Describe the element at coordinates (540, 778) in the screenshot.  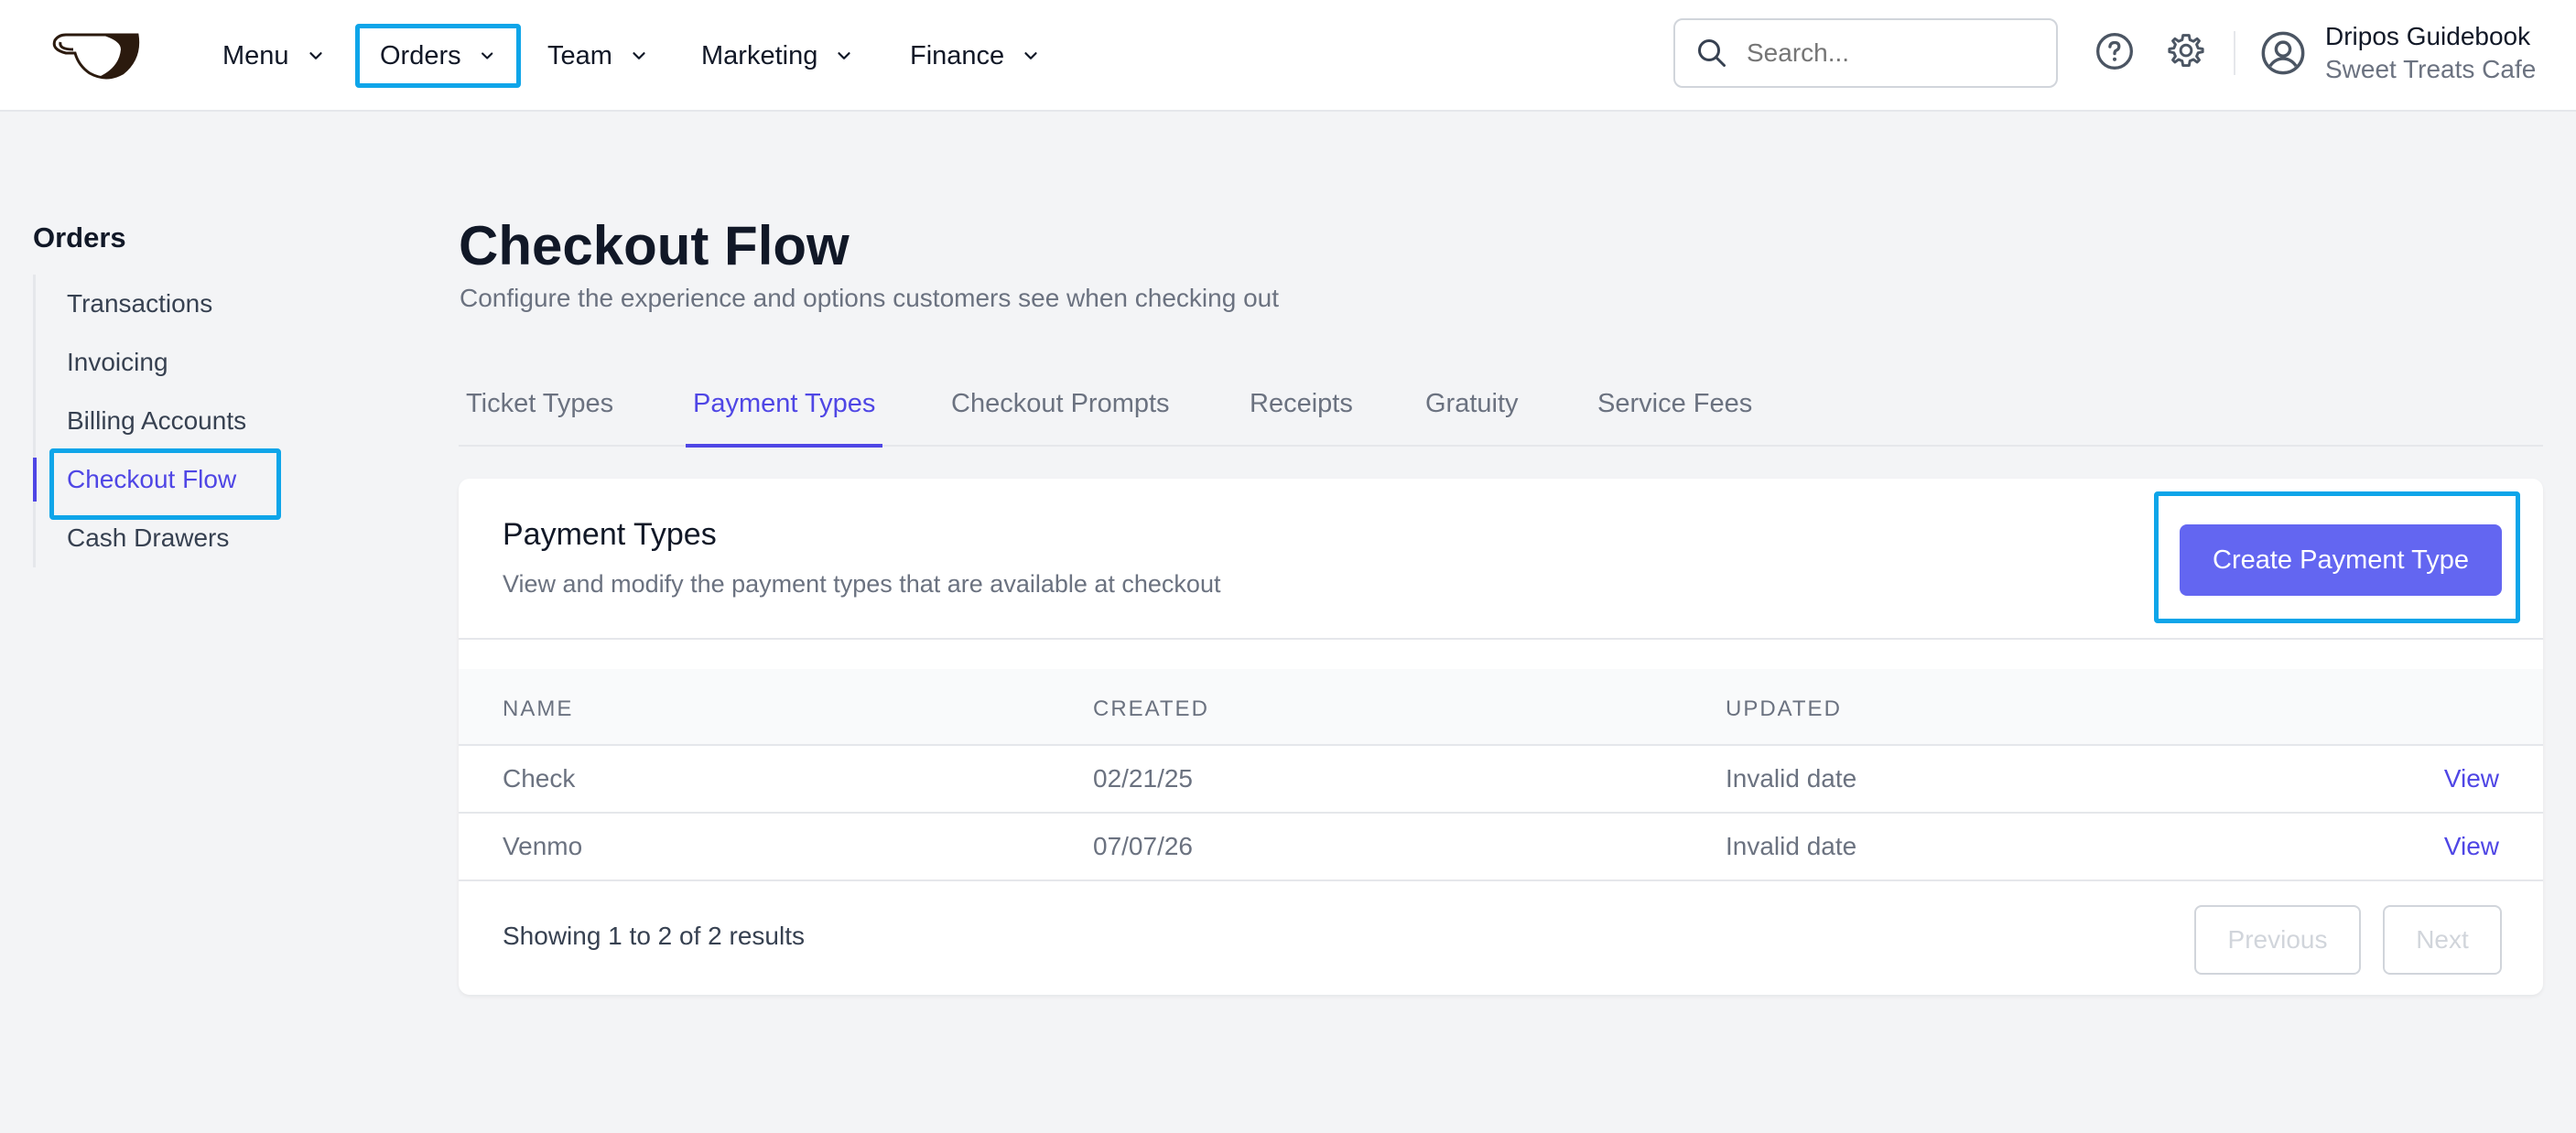
I see `cell-name: Check` at that location.